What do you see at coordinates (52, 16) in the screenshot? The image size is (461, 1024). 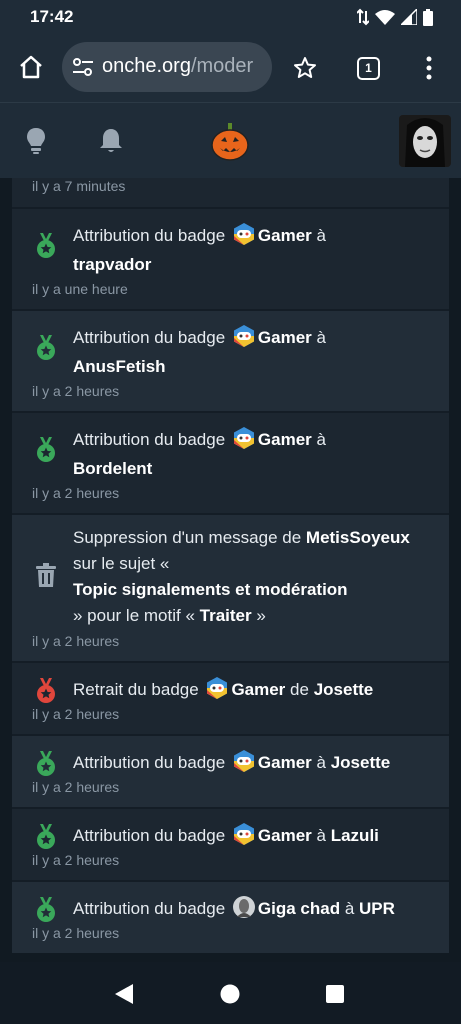 I see `status-time: 17:42` at bounding box center [52, 16].